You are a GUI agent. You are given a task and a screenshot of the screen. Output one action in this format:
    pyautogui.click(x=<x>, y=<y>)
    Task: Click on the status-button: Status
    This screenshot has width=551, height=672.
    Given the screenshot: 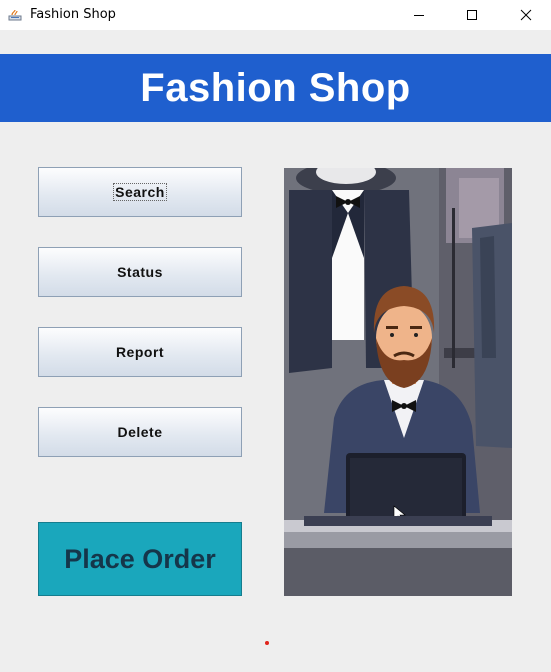 What is the action you would take?
    pyautogui.click(x=140, y=272)
    